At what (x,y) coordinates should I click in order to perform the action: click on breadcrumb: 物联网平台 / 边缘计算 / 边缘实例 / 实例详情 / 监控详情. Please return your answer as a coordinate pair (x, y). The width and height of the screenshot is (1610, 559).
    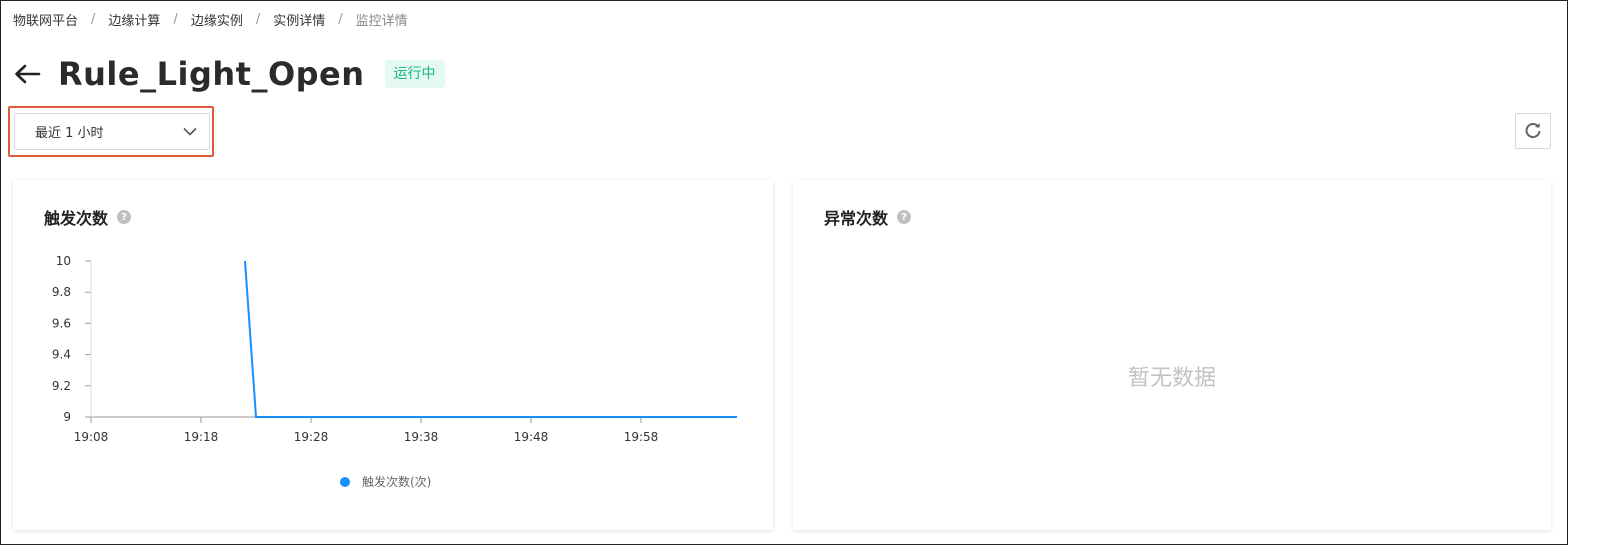
    Looking at the image, I should click on (210, 19).